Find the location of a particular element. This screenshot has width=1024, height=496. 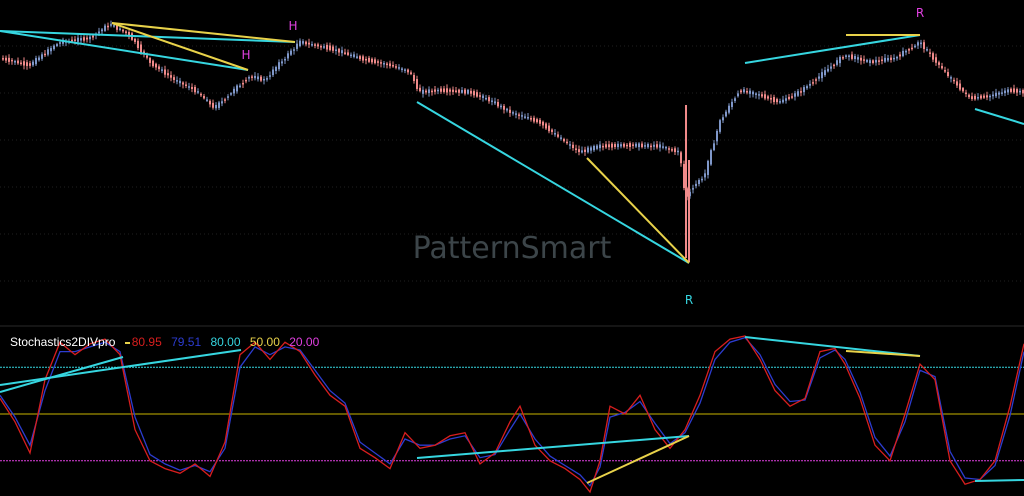

pattern-marker-label: R is located at coordinates (689, 300).